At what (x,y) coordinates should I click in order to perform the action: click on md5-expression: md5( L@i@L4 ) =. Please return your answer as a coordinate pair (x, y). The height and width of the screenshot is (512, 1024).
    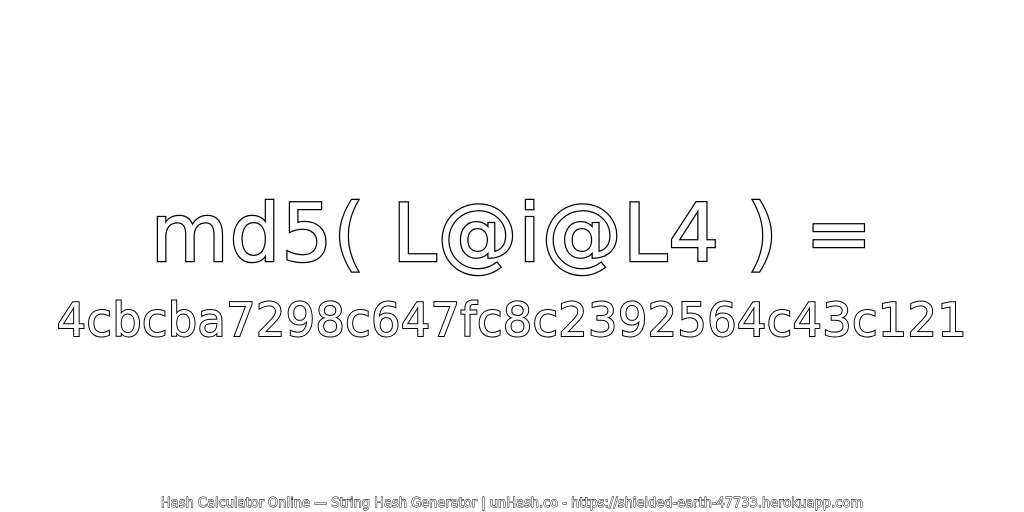
    Looking at the image, I should click on (511, 234).